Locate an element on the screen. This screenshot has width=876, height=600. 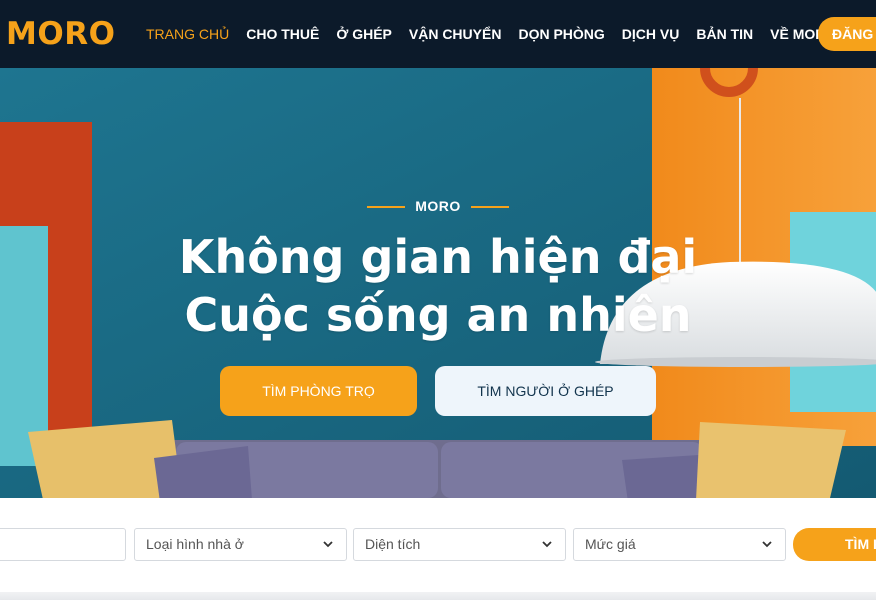
login-button: ĐĂNG is located at coordinates (847, 34).